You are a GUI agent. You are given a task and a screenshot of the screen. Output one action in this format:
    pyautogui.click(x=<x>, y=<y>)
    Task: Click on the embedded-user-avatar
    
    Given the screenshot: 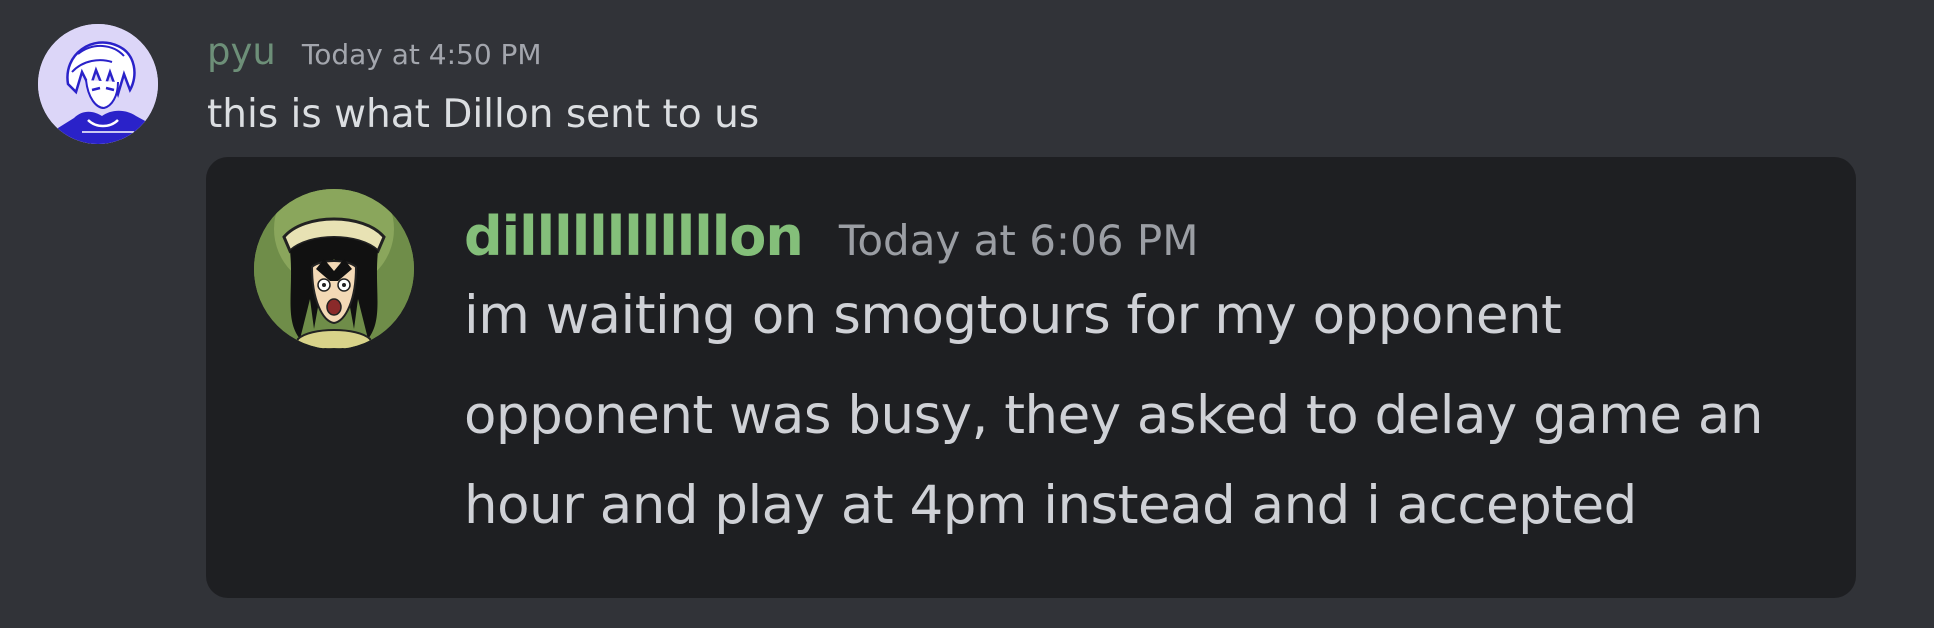 What is the action you would take?
    pyautogui.click(x=334, y=269)
    